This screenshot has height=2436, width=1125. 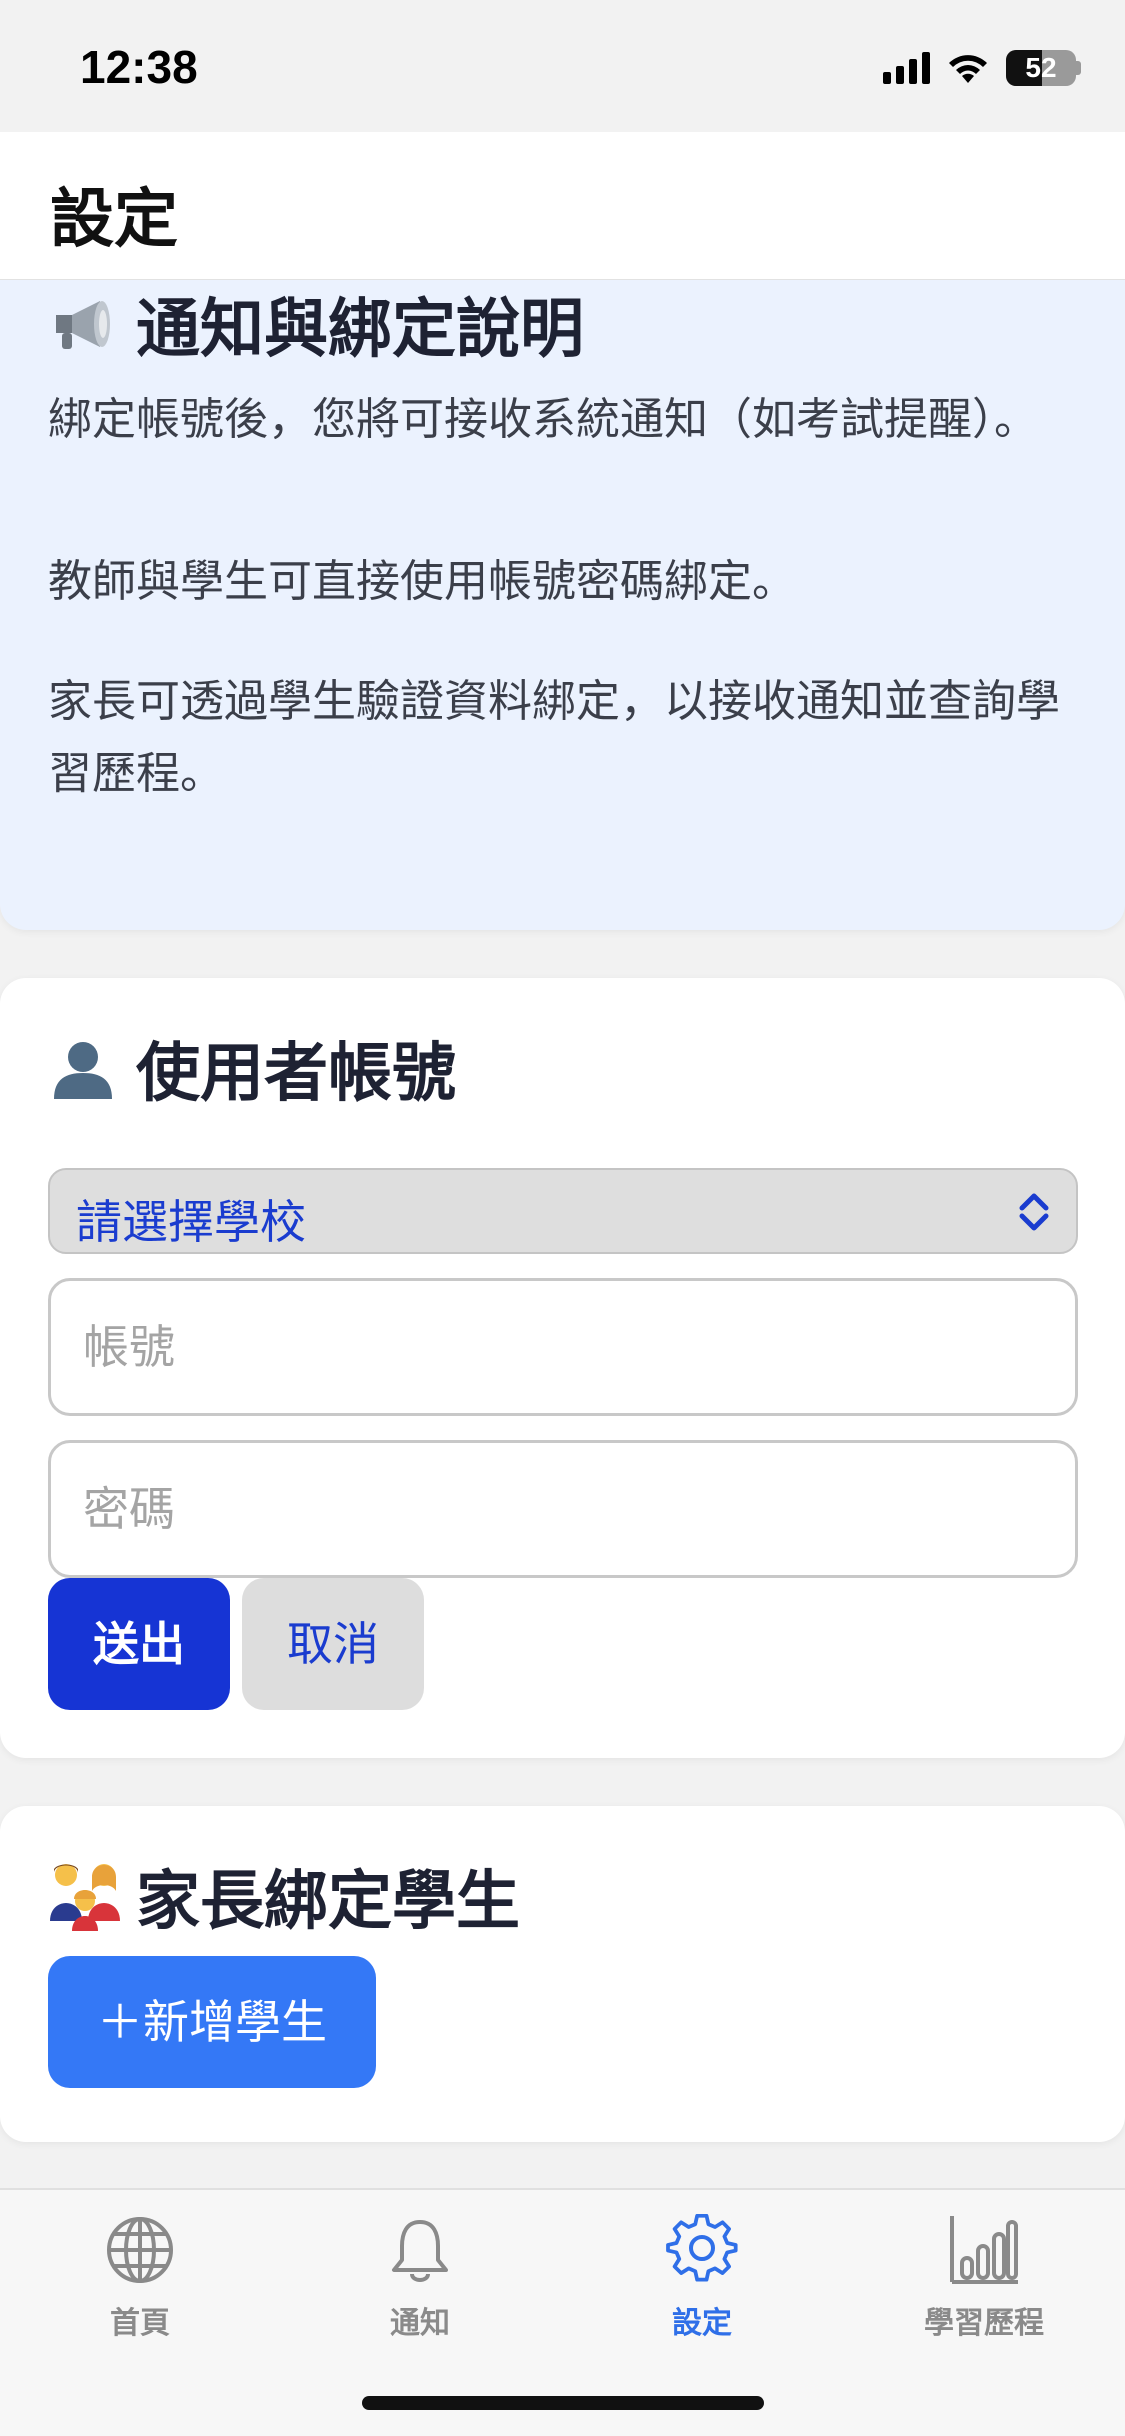 I want to click on tab-home: 首頁, so click(x=140, y=2278).